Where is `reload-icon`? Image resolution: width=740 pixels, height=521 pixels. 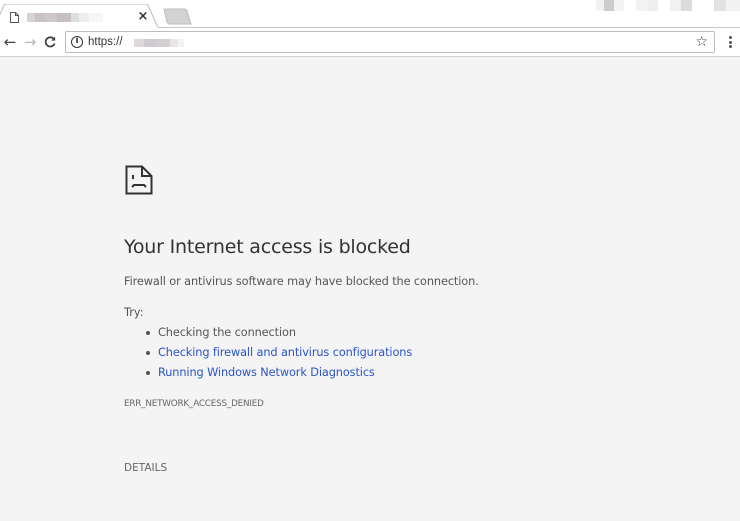
reload-icon is located at coordinates (50, 42).